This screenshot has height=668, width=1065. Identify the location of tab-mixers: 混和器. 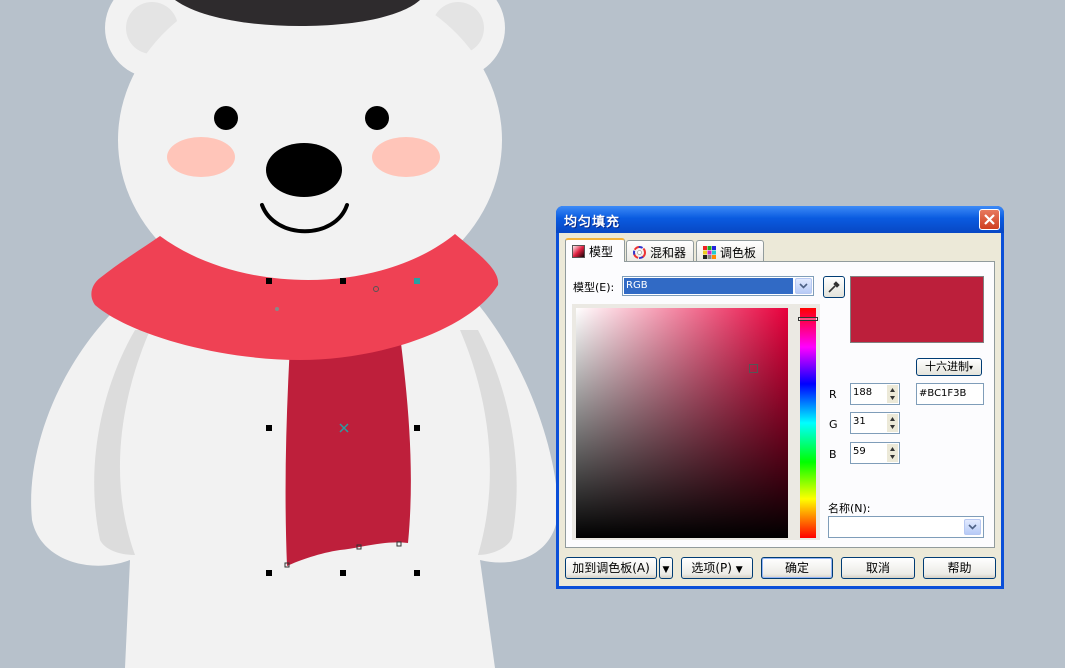
(660, 250).